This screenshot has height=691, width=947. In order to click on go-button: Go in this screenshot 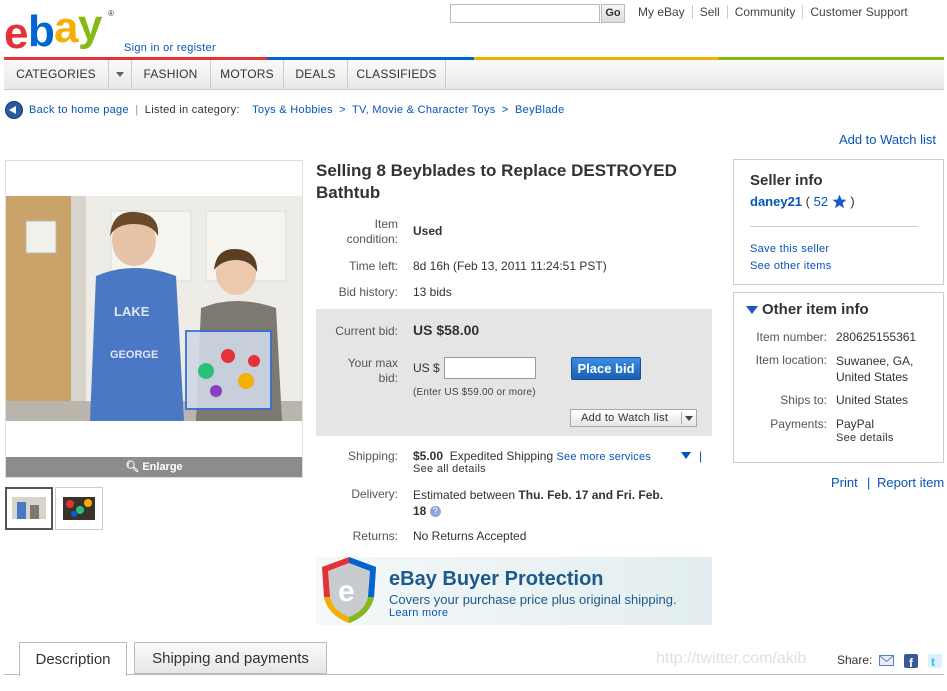, I will do `click(613, 13)`.